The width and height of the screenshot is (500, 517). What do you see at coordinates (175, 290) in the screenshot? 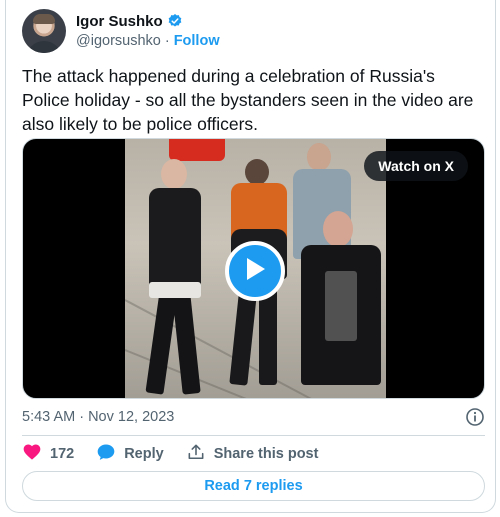
I see `thumbnail-shirt-hem` at bounding box center [175, 290].